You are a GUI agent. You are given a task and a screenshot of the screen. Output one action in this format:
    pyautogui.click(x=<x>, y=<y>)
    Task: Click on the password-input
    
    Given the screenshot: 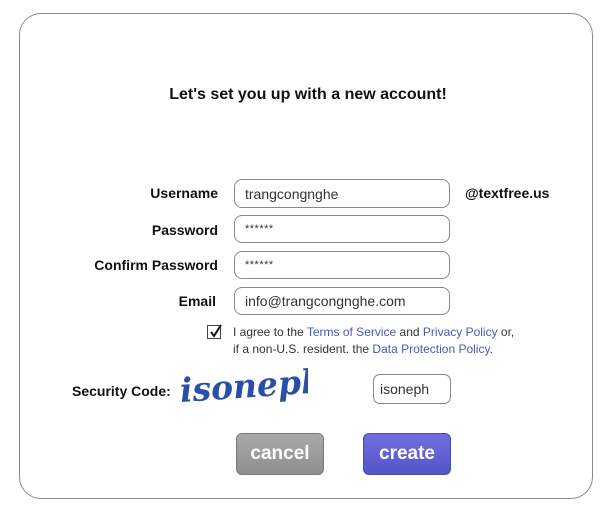 What is the action you would take?
    pyautogui.click(x=342, y=229)
    